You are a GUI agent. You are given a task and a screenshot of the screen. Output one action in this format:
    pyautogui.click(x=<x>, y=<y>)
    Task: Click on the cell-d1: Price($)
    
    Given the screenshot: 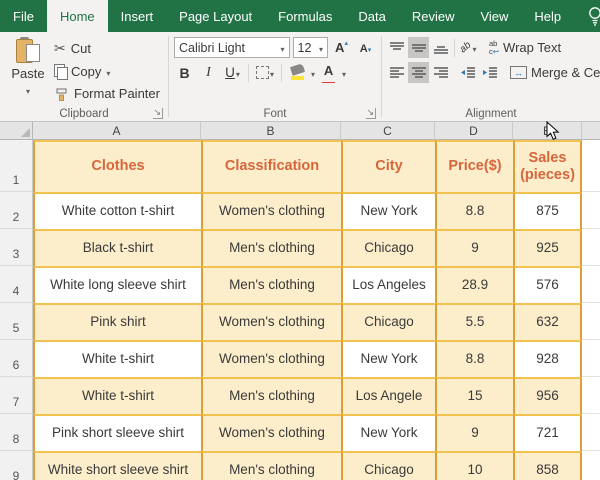 What is the action you would take?
    pyautogui.click(x=474, y=166)
    